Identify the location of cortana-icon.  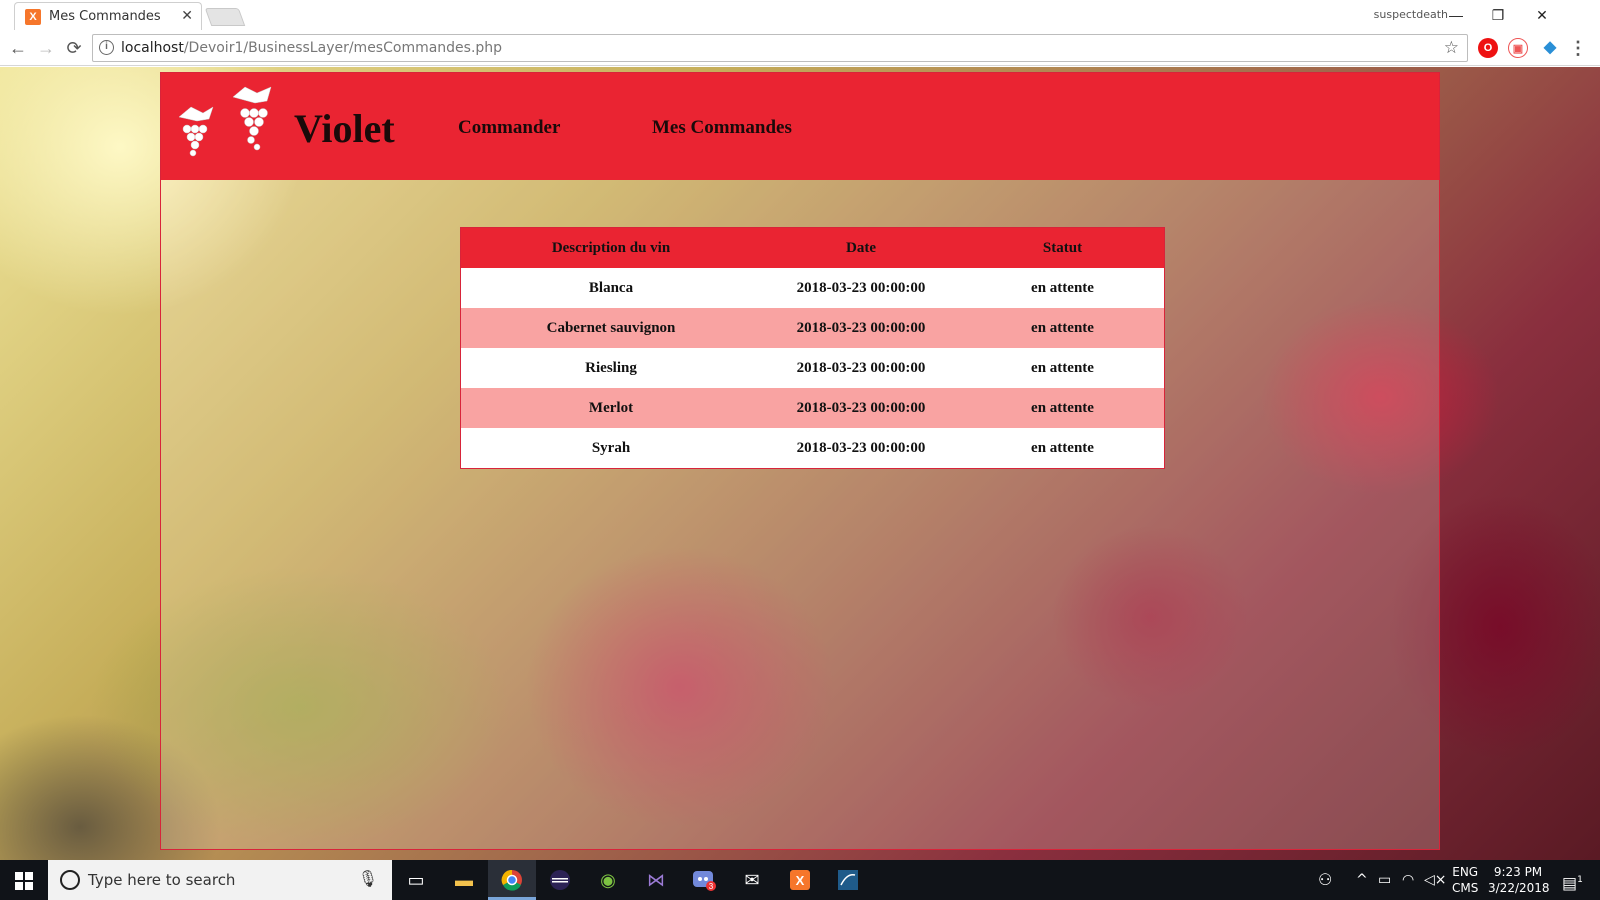
(70, 880).